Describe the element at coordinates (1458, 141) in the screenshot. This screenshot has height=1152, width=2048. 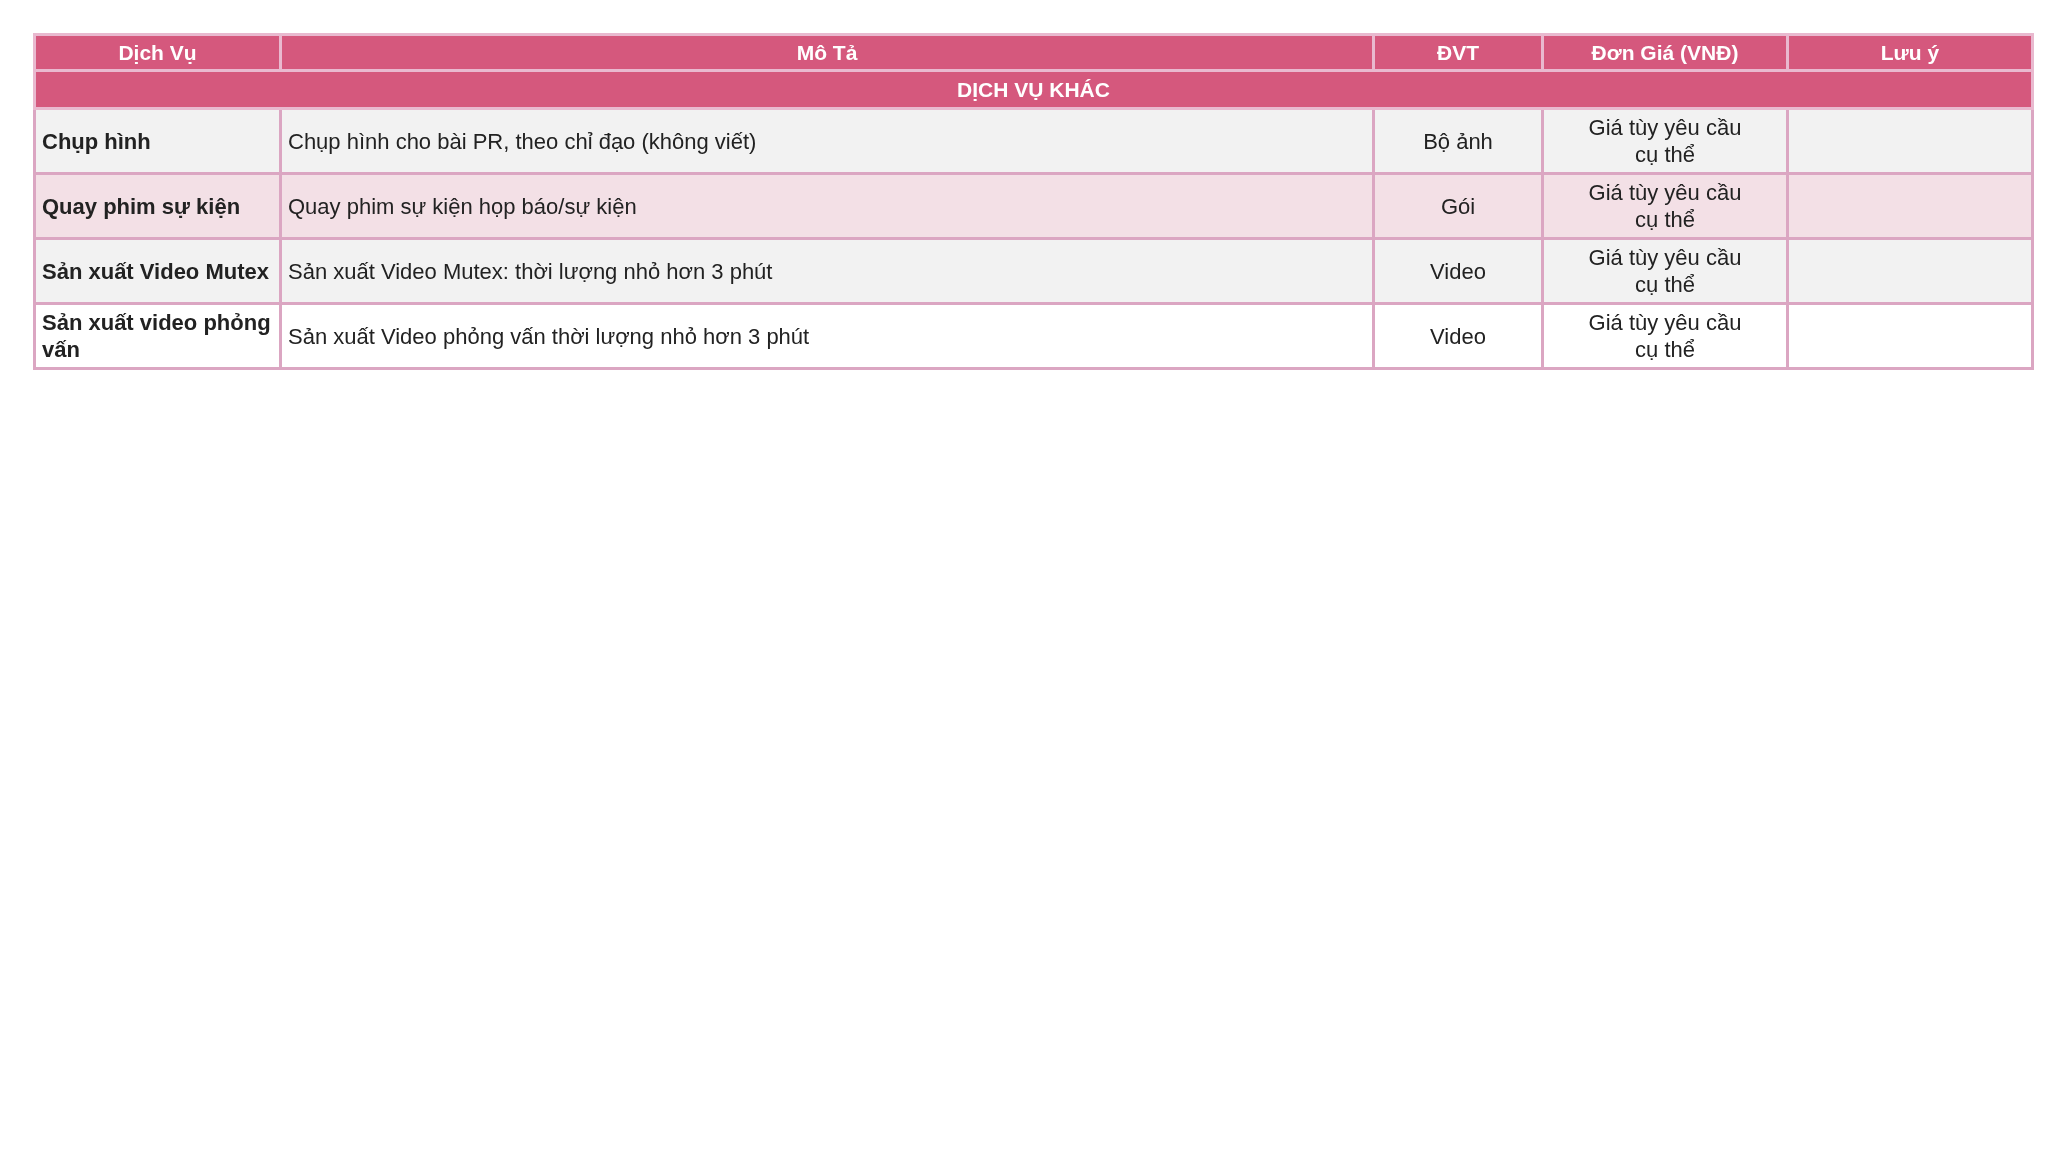
I see `table-cell: Bộ ảnh` at that location.